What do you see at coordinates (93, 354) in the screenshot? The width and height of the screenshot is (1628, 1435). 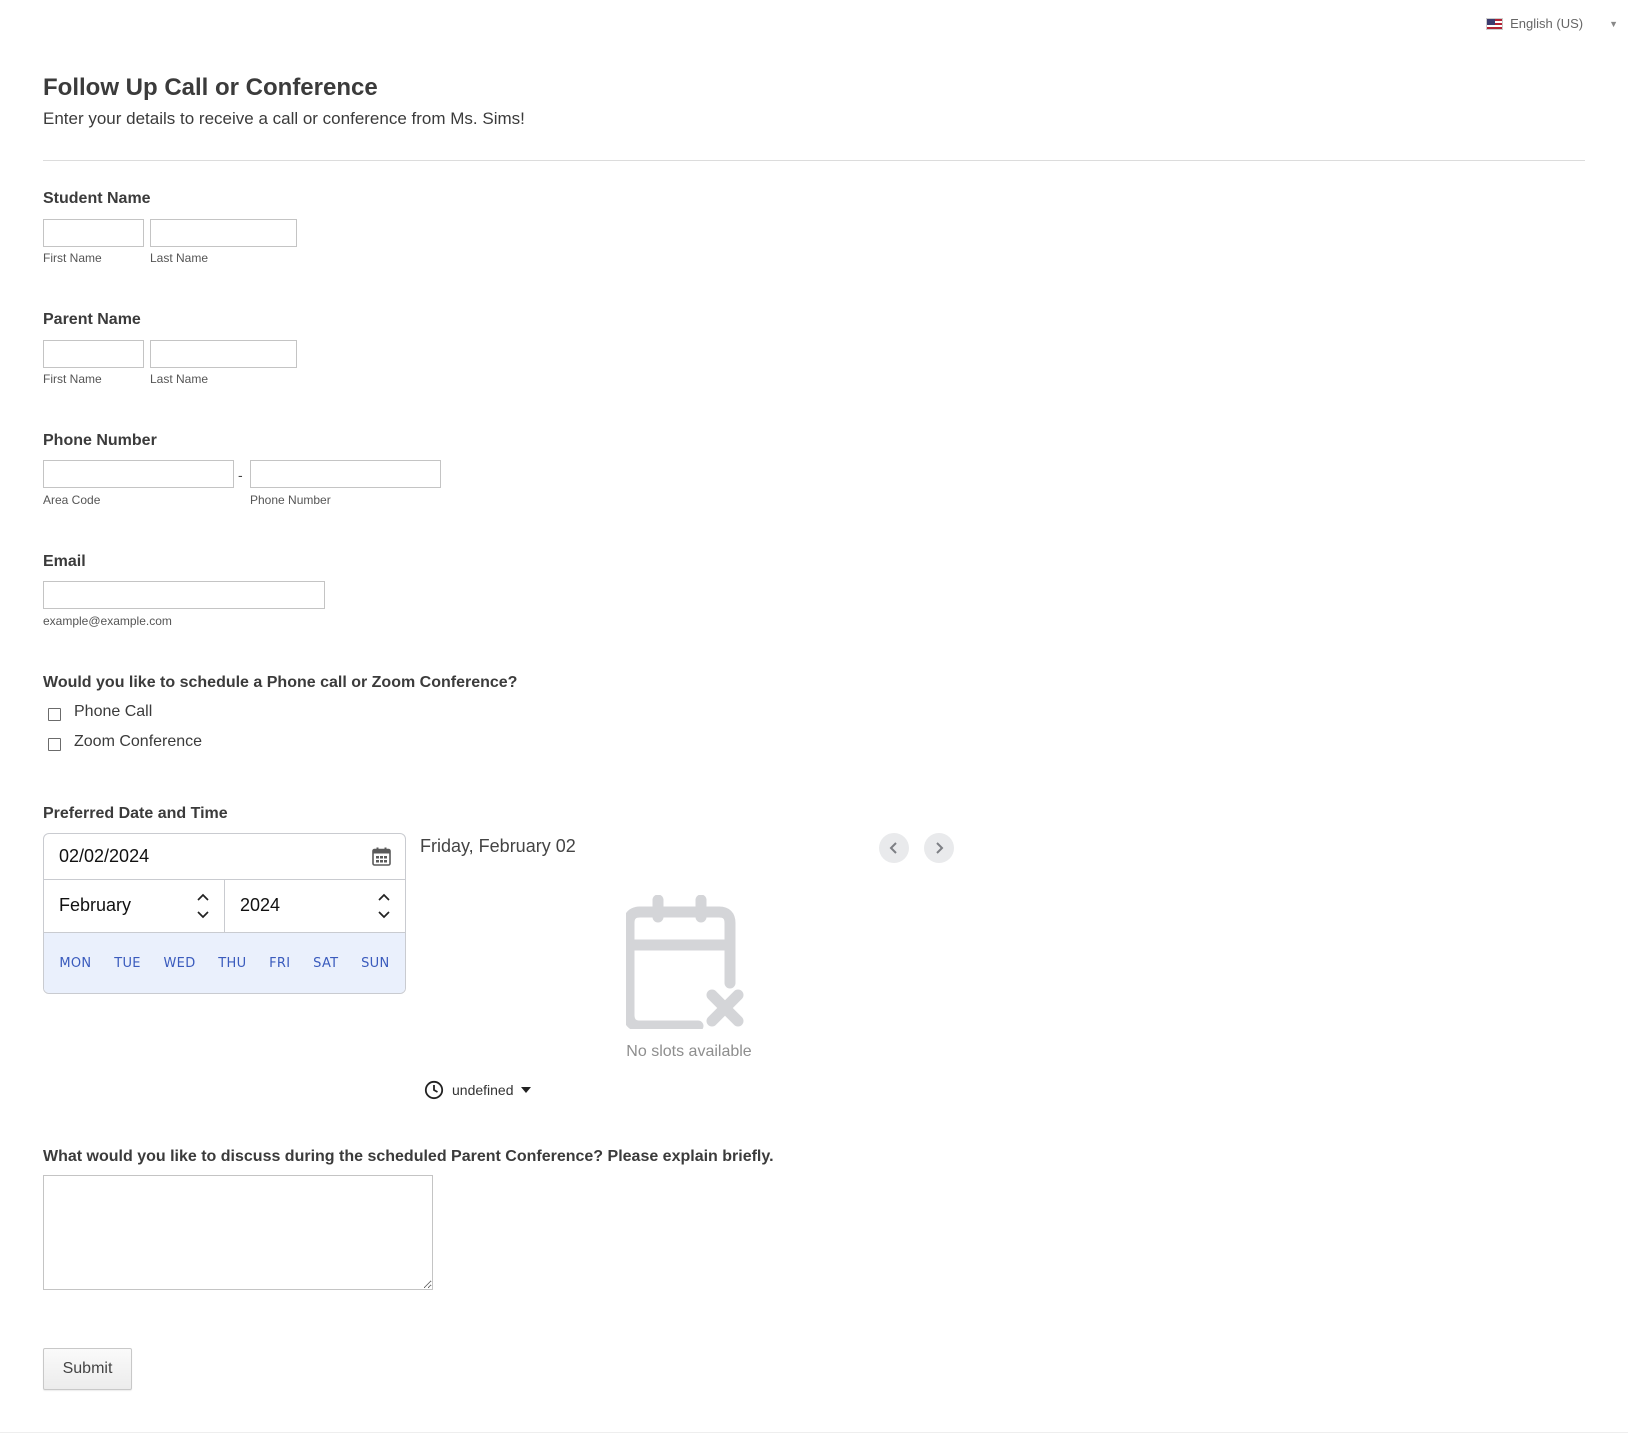 I see `parent-first-name-input` at bounding box center [93, 354].